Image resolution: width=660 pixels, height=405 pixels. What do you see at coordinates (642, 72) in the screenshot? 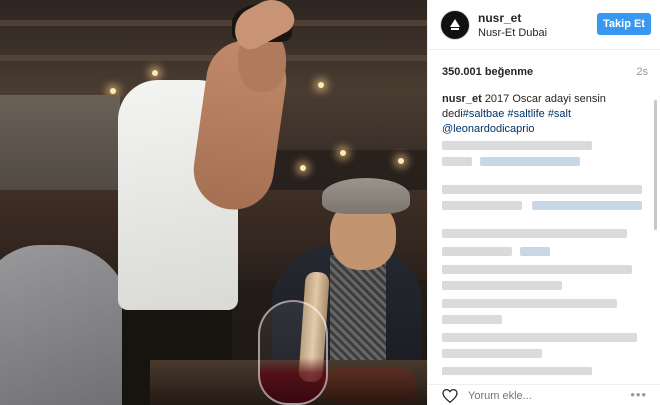
I see `post-time: 2s` at bounding box center [642, 72].